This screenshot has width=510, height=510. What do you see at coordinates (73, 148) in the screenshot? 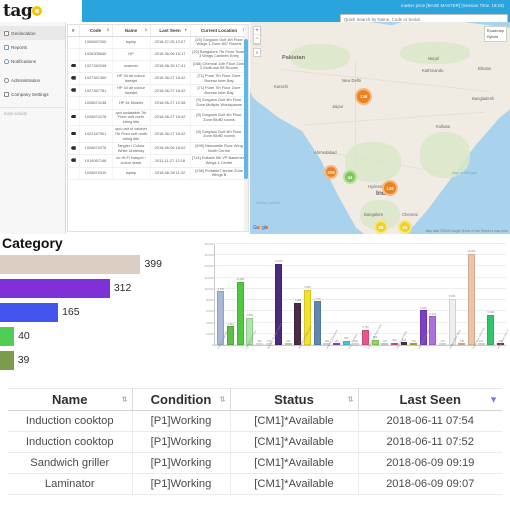
I see `tag-icon` at bounding box center [73, 148].